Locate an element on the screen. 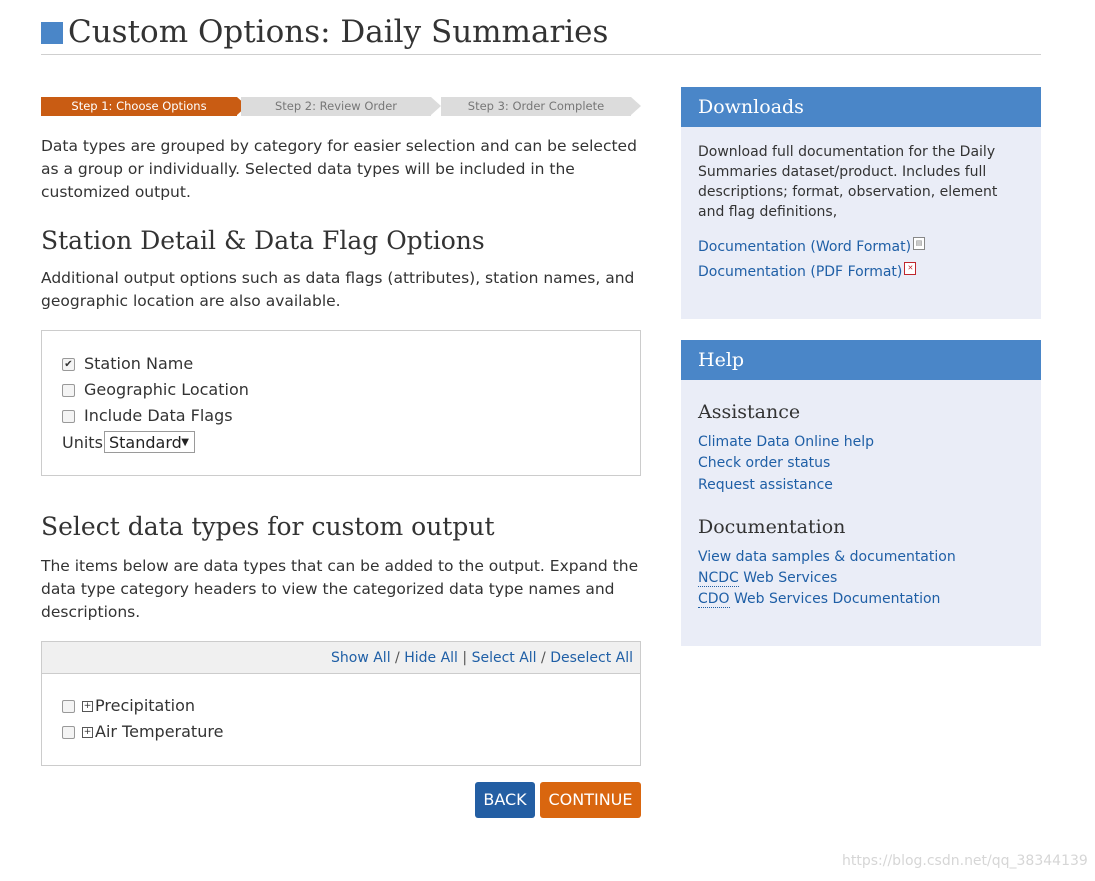 The width and height of the screenshot is (1095, 881). station-name-checkbox: ✔ is located at coordinates (68, 364).